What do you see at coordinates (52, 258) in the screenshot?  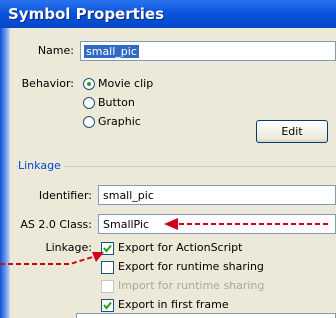 I see `arrow-to-export-checkbox` at bounding box center [52, 258].